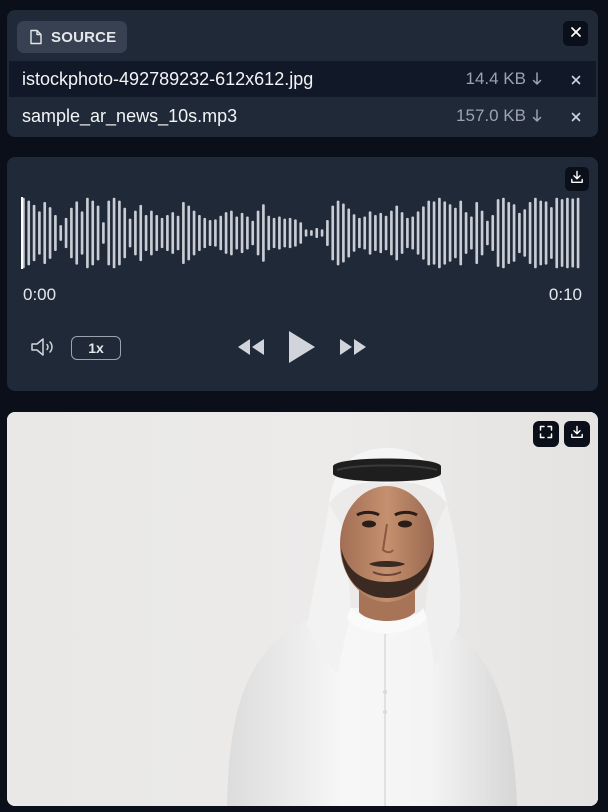 The width and height of the screenshot is (608, 812). Describe the element at coordinates (251, 349) in the screenshot. I see `rewind-button` at that location.